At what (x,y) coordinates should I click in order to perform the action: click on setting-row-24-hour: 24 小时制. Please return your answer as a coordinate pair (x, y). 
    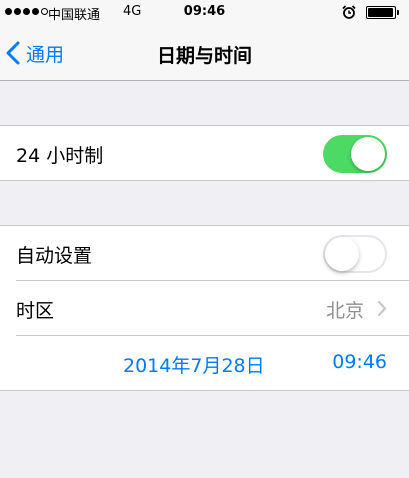
    Looking at the image, I should click on (204, 153).